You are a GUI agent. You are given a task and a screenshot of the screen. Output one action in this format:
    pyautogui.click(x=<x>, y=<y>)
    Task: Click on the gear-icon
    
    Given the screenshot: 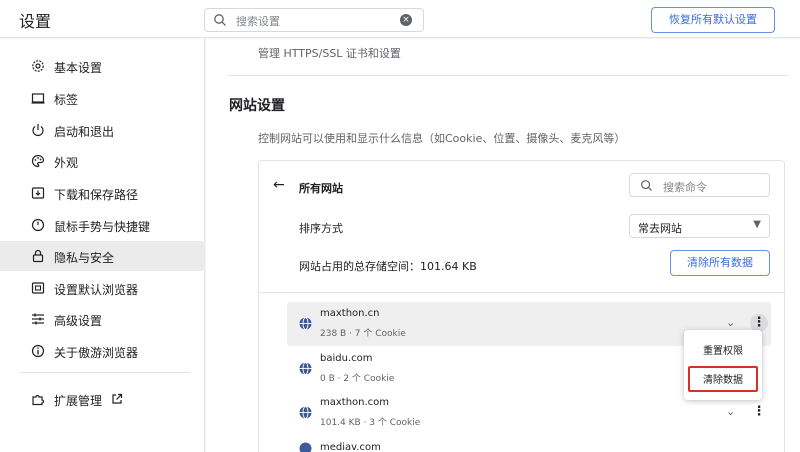 What is the action you would take?
    pyautogui.click(x=38, y=66)
    